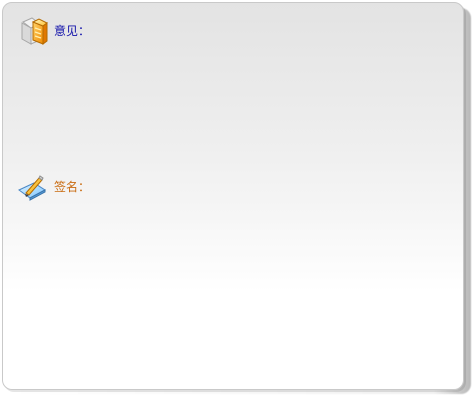 This screenshot has height=406, width=474. I want to click on signature-icon, so click(32, 187).